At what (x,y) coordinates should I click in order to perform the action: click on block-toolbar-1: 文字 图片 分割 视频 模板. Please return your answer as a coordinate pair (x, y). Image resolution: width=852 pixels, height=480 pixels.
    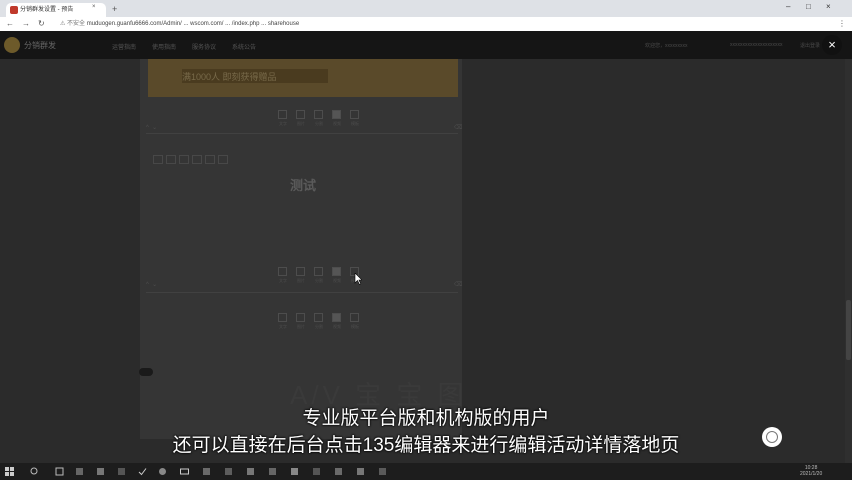
    Looking at the image, I should click on (325, 120).